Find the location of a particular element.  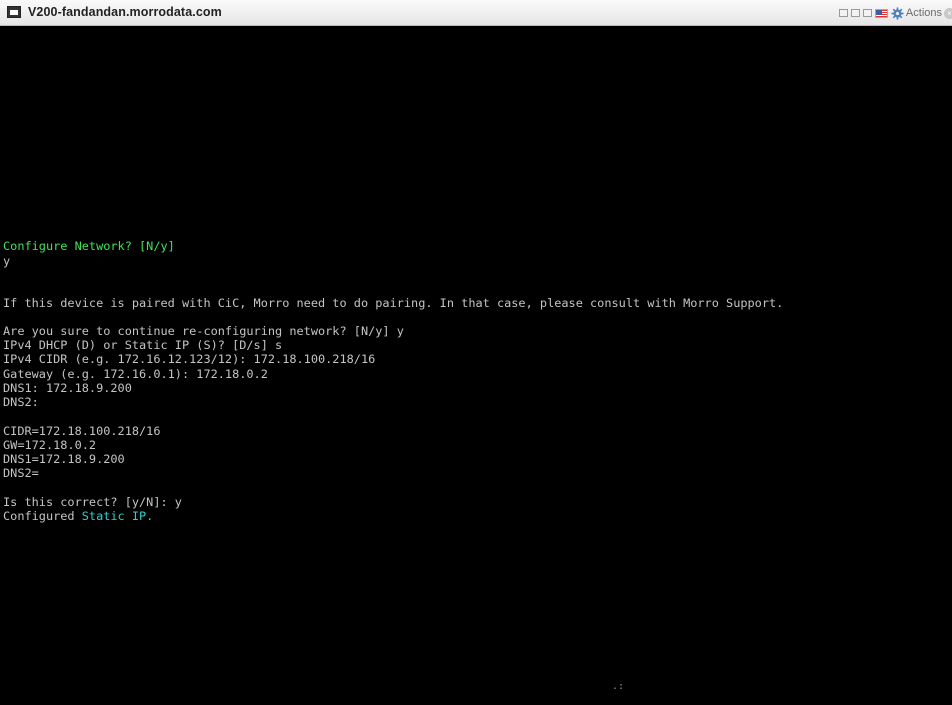

dns1-summary-line: DNS1=172.18.9.200 is located at coordinates (64, 459).